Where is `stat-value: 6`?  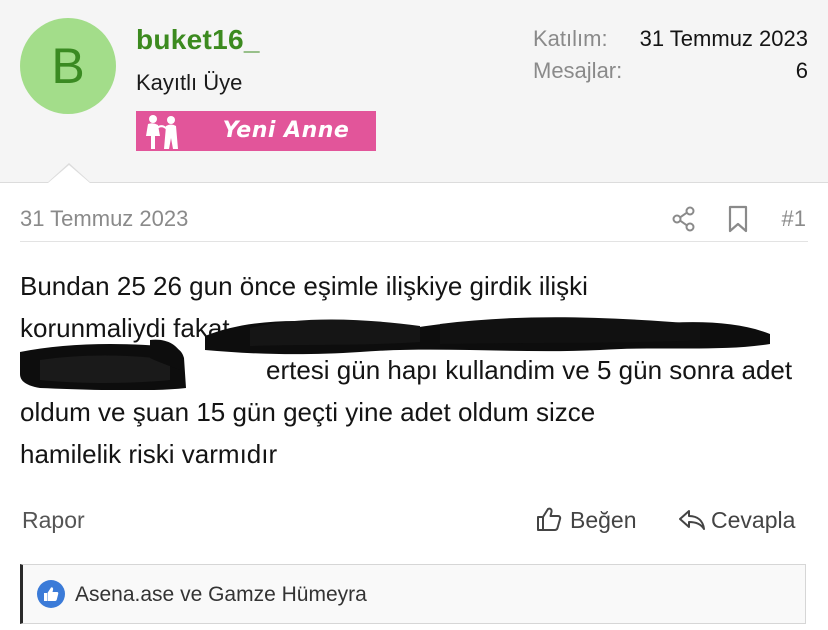 stat-value: 6 is located at coordinates (802, 71).